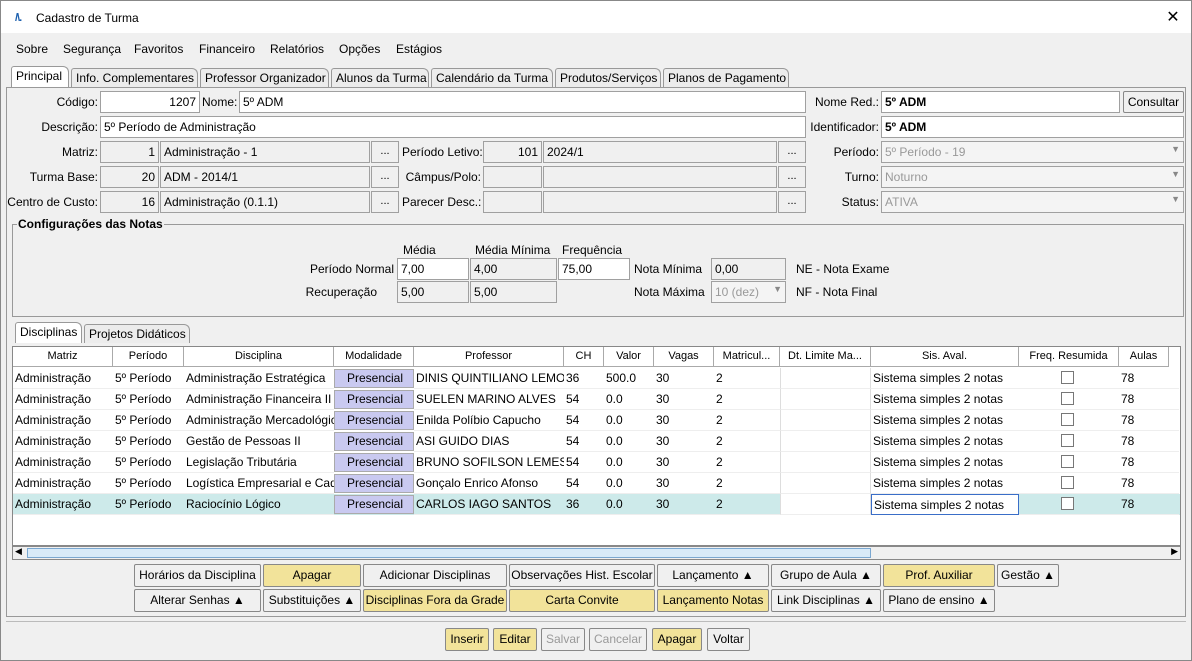 This screenshot has height=661, width=1192. Describe the element at coordinates (312, 575) in the screenshot. I see `apagar-disciplina-button: Apagar` at that location.